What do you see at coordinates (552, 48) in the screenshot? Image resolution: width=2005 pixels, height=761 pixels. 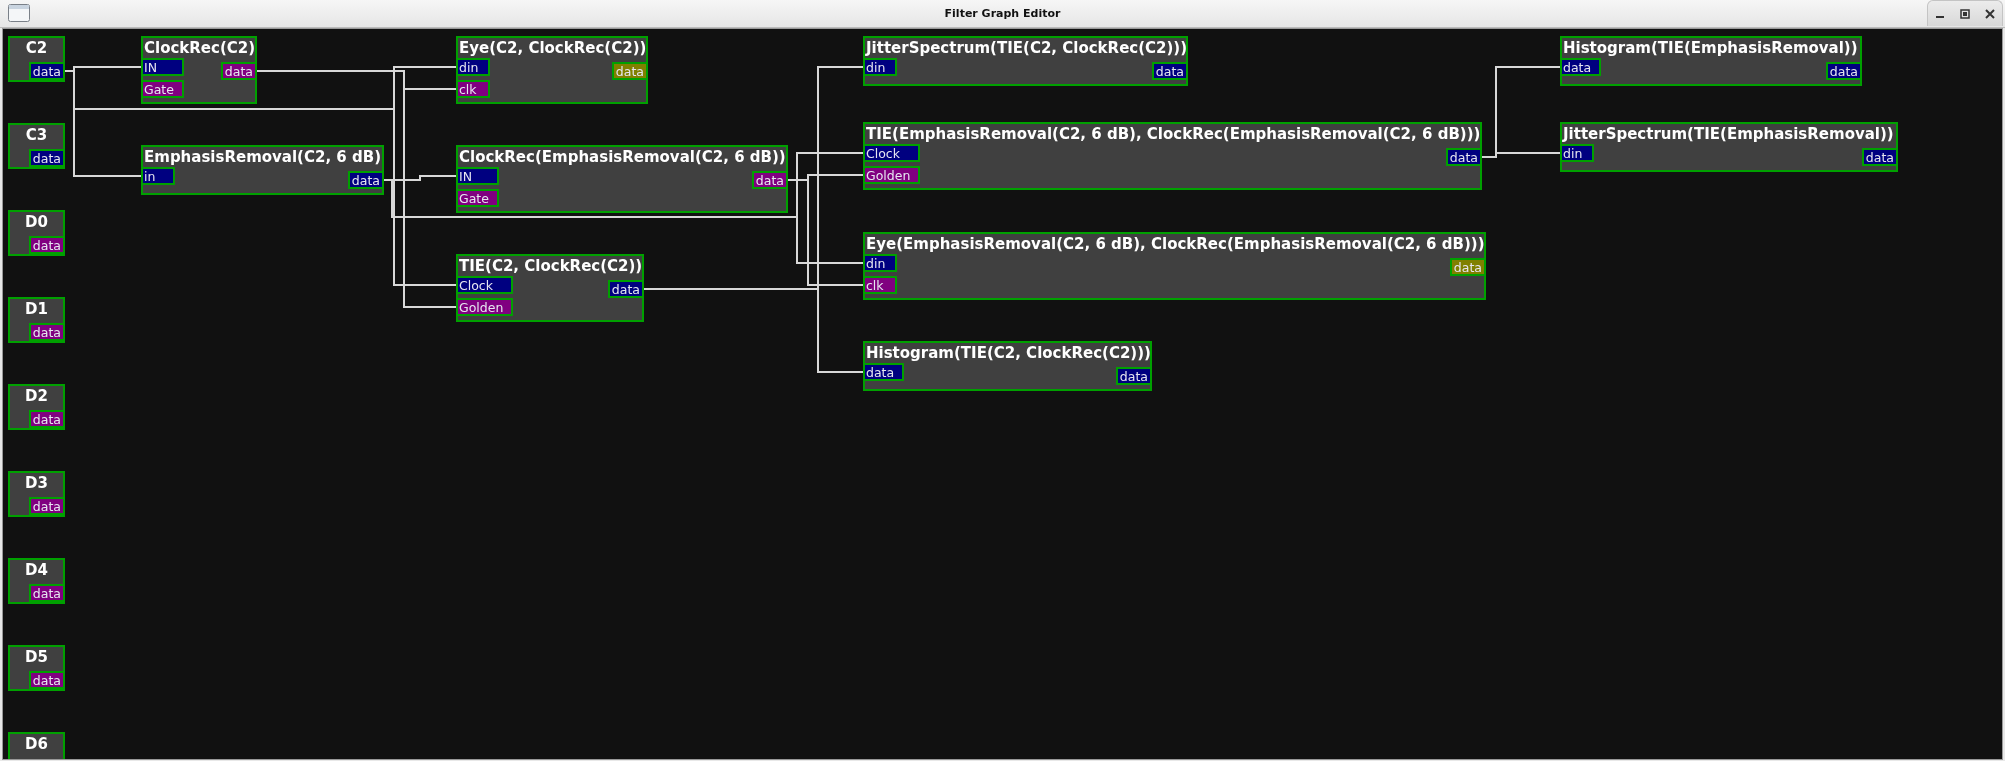 I see `node-title: Eye(C2, ClockRec(C2))` at bounding box center [552, 48].